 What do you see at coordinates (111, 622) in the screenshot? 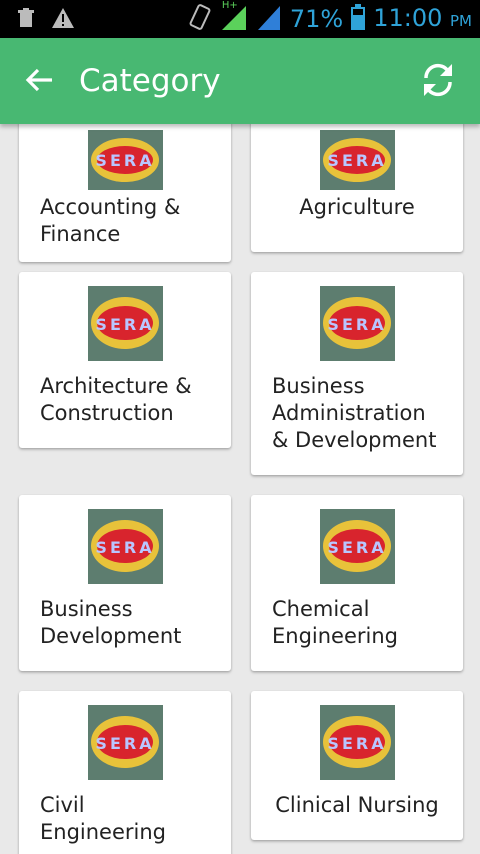
I see `category-label: Business Development` at bounding box center [111, 622].